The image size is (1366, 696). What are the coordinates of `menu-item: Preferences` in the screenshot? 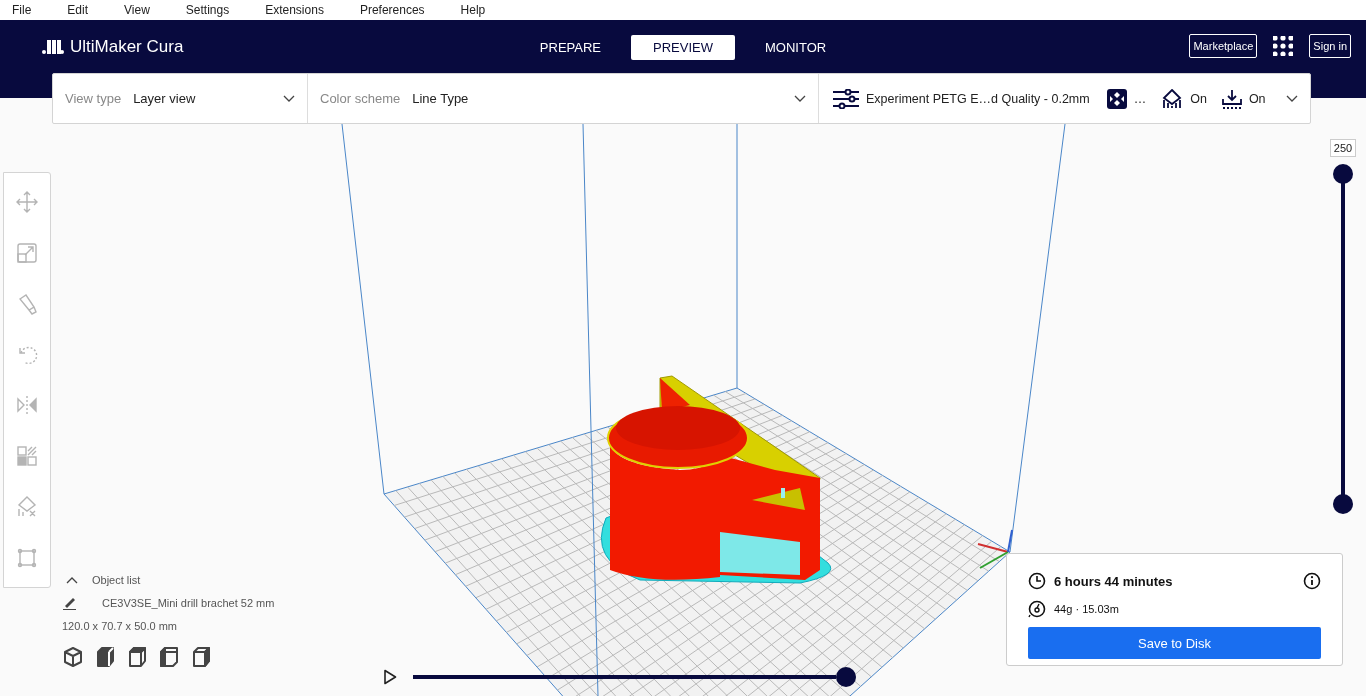 It's located at (386, 10).